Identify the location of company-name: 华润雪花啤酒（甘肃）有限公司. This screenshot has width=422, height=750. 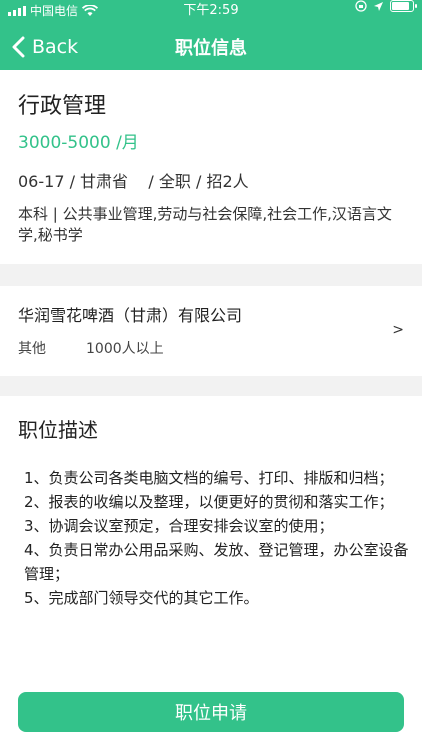
(130, 315).